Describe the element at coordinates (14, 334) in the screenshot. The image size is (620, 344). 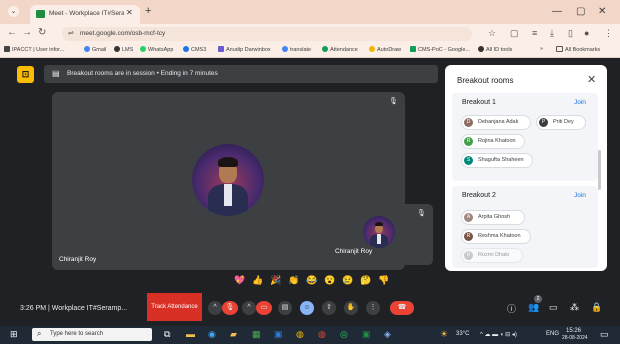
I see `windows-start-icon: ⊞` at that location.